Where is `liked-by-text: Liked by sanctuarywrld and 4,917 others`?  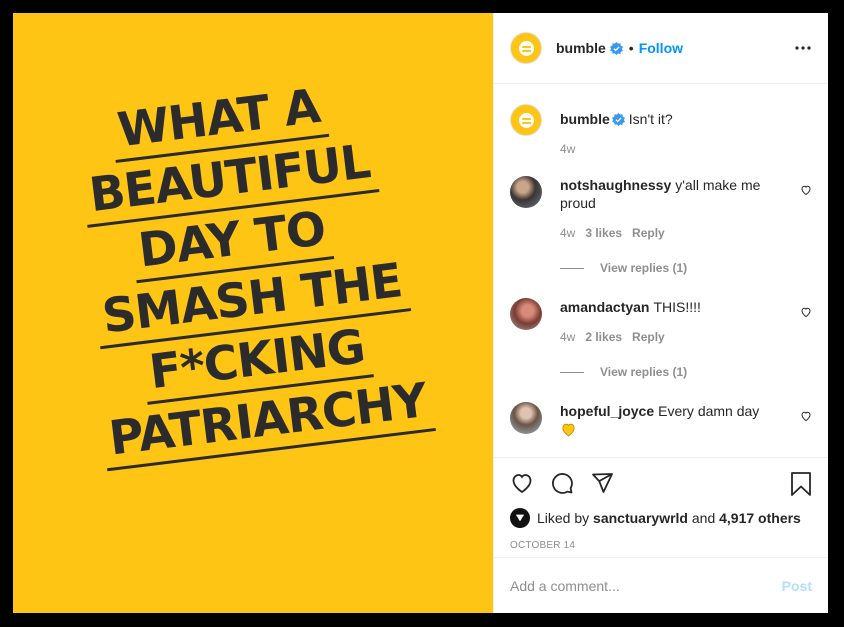 liked-by-text: Liked by sanctuarywrld and 4,917 others is located at coordinates (669, 518).